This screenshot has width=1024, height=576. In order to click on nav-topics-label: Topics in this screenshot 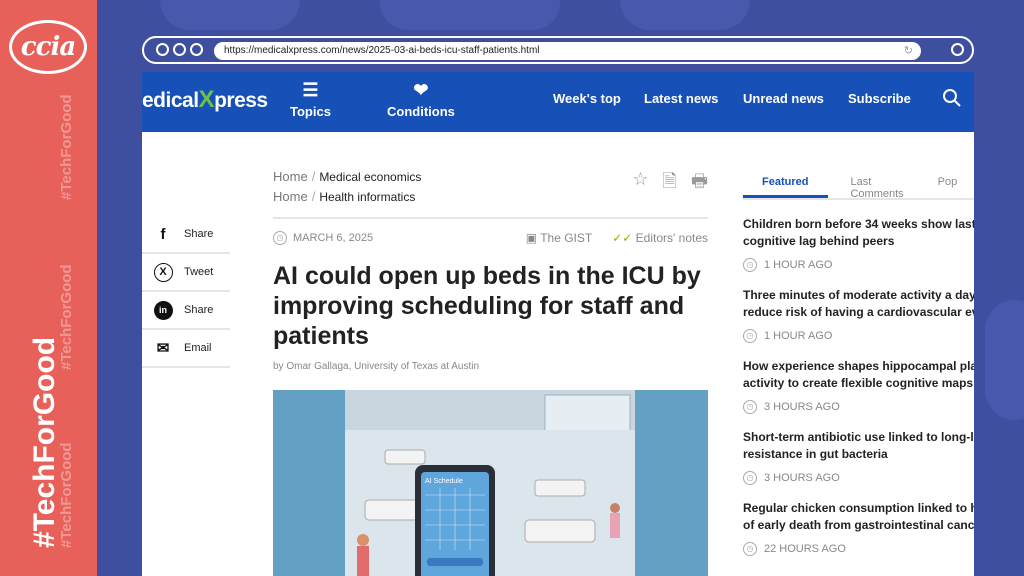, I will do `click(310, 111)`.